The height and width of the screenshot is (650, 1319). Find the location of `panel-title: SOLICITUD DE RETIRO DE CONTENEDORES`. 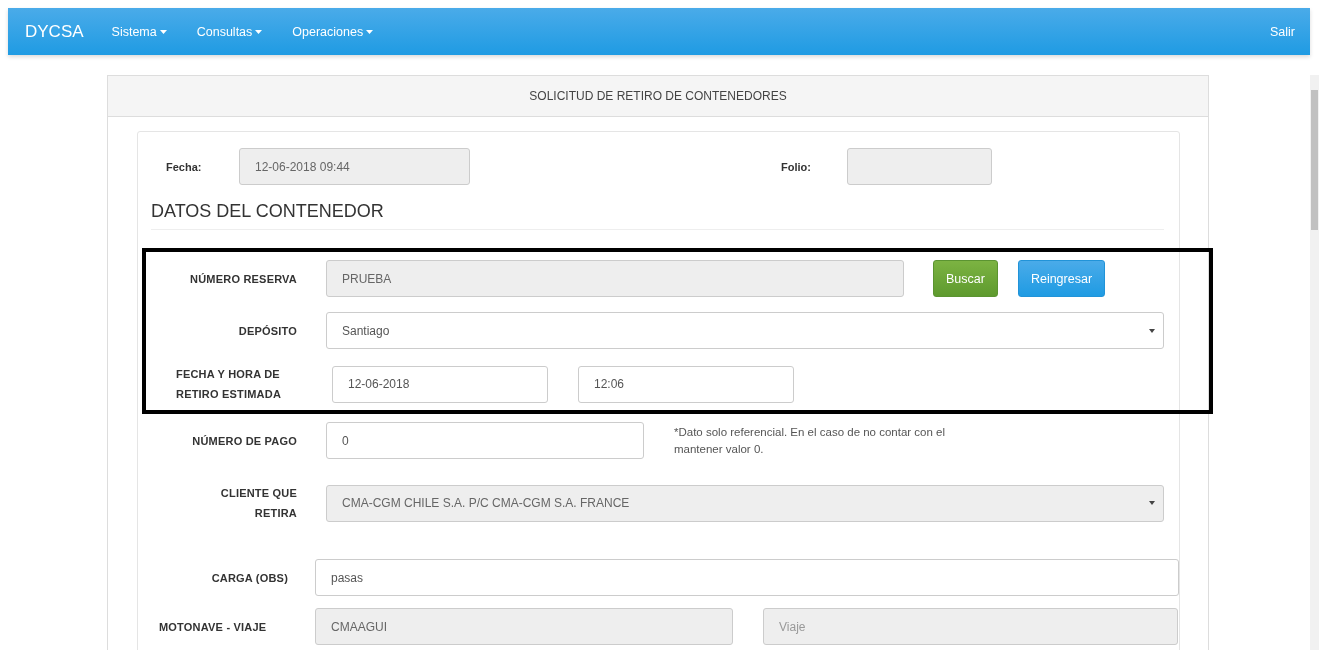

panel-title: SOLICITUD DE RETIRO DE CONTENEDORES is located at coordinates (658, 96).